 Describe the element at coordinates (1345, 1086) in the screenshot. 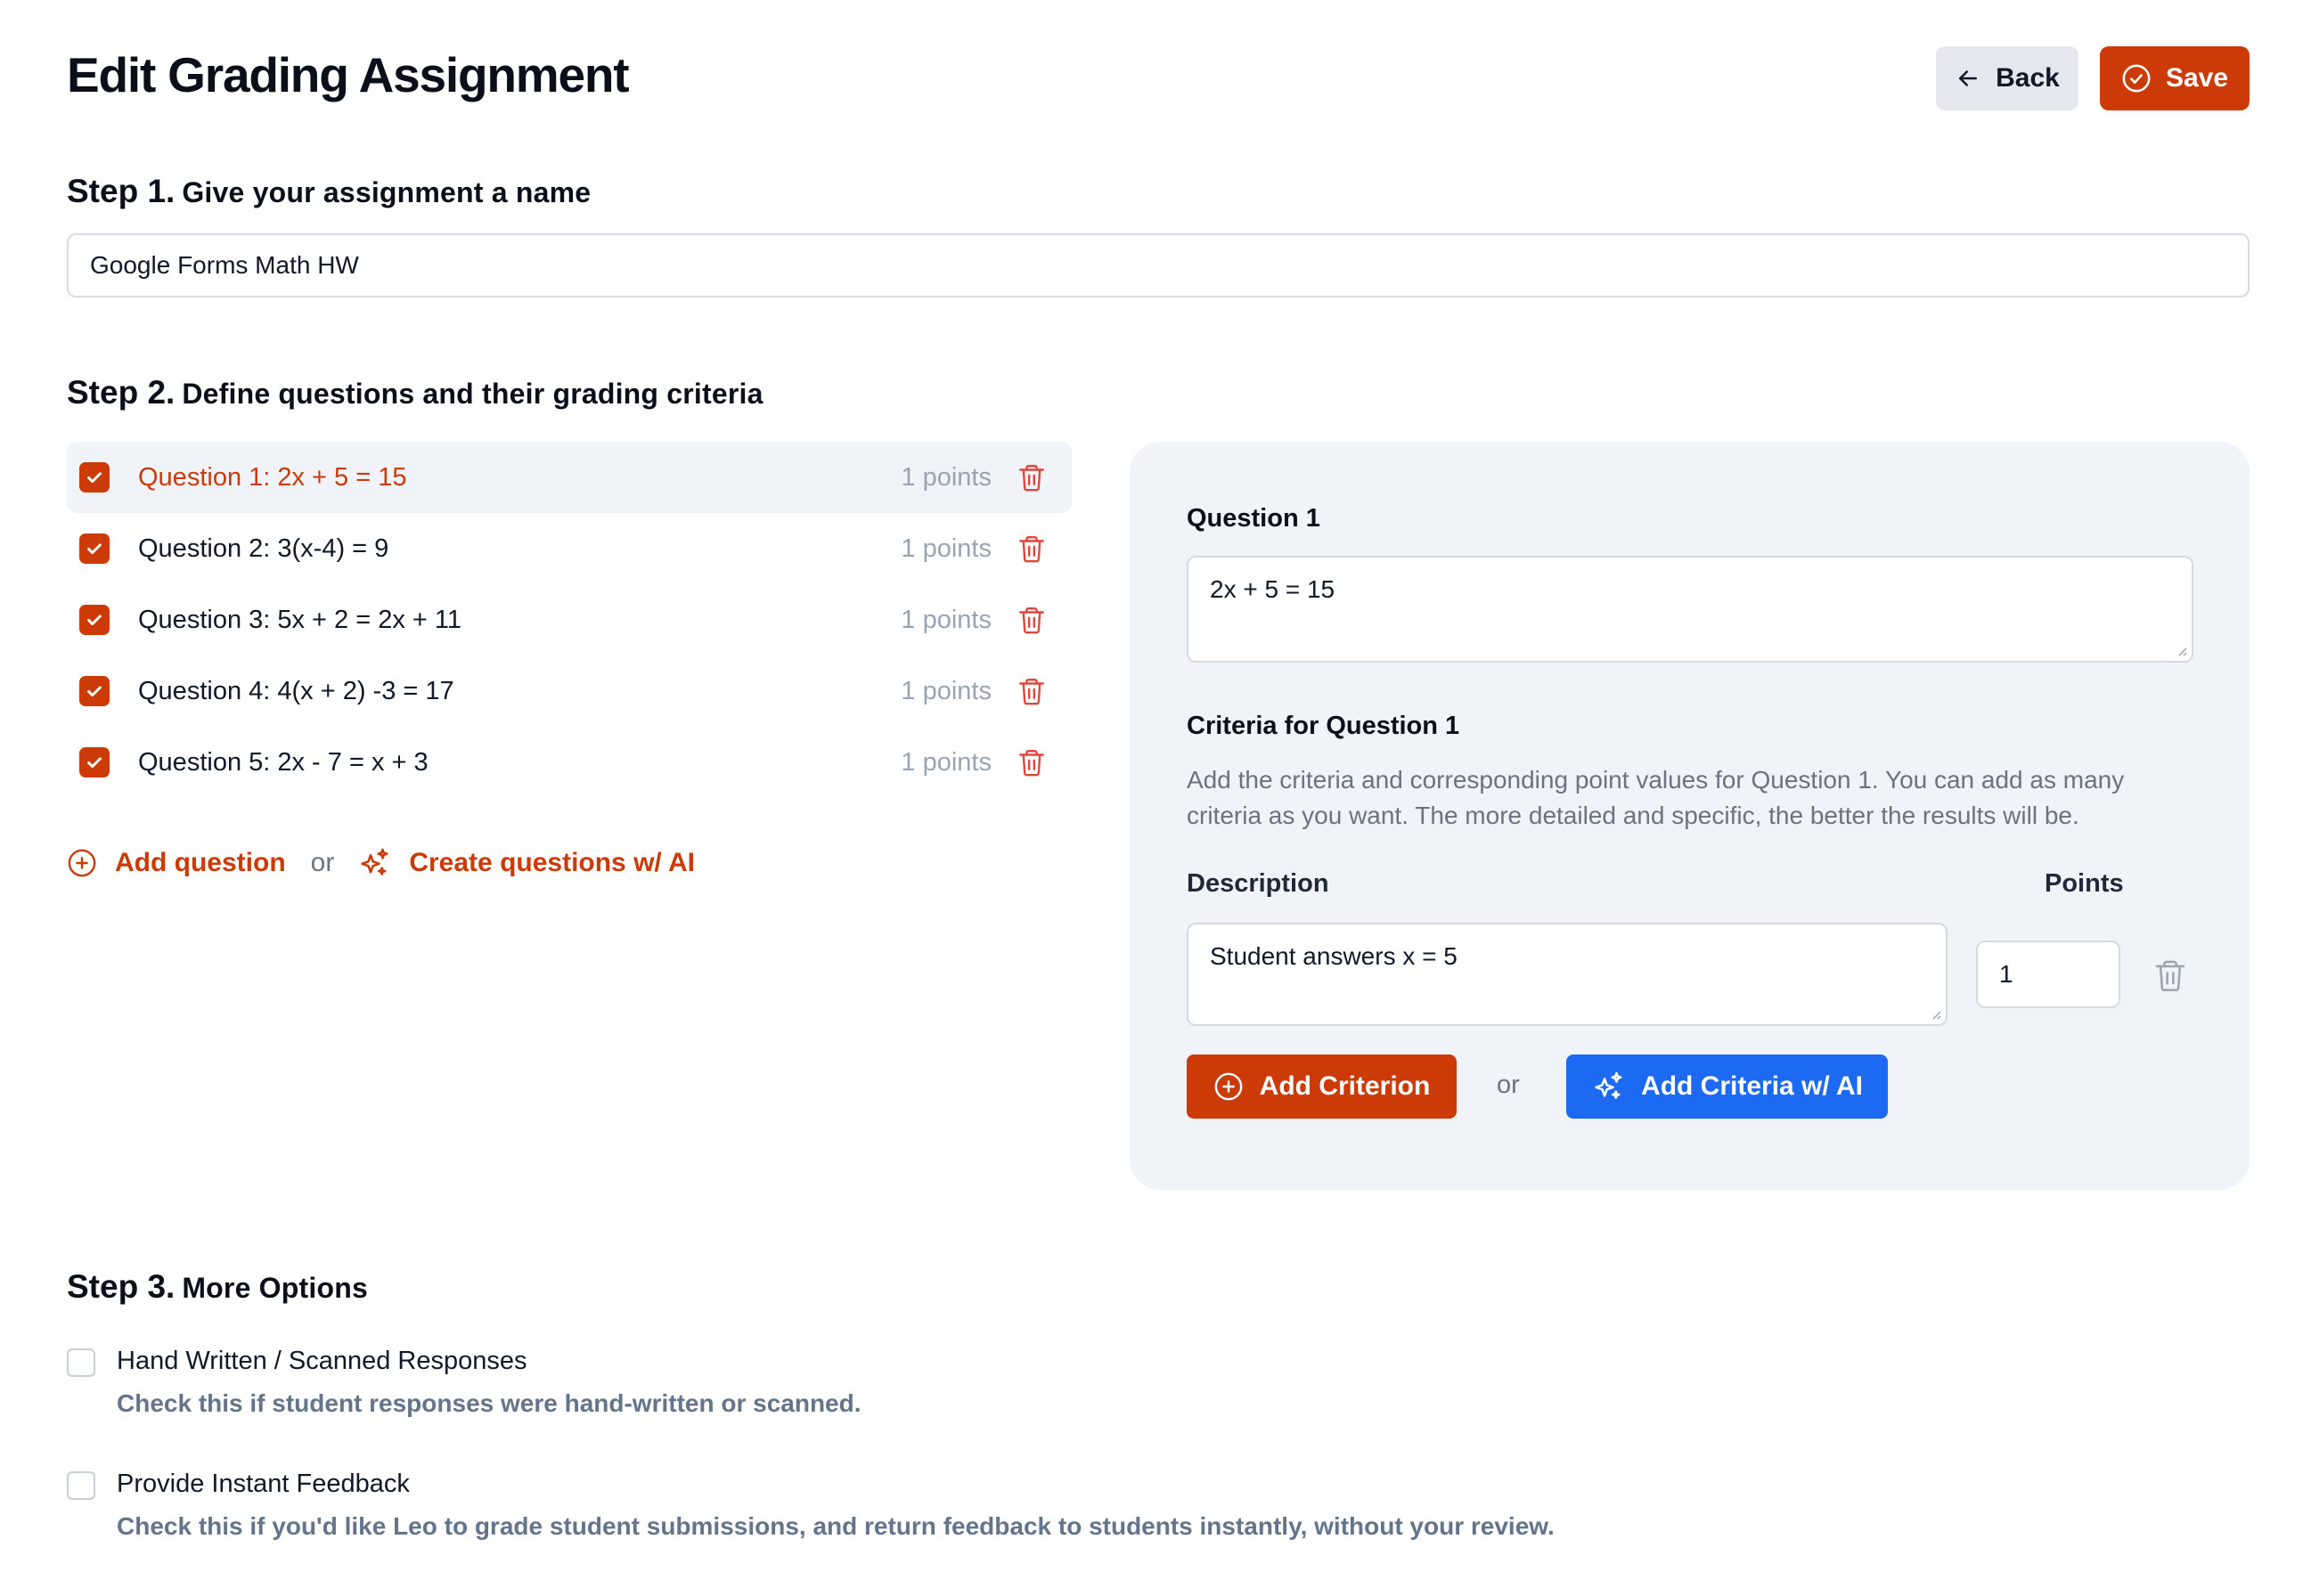

I see `add-criterion-label: Add Criterion` at that location.